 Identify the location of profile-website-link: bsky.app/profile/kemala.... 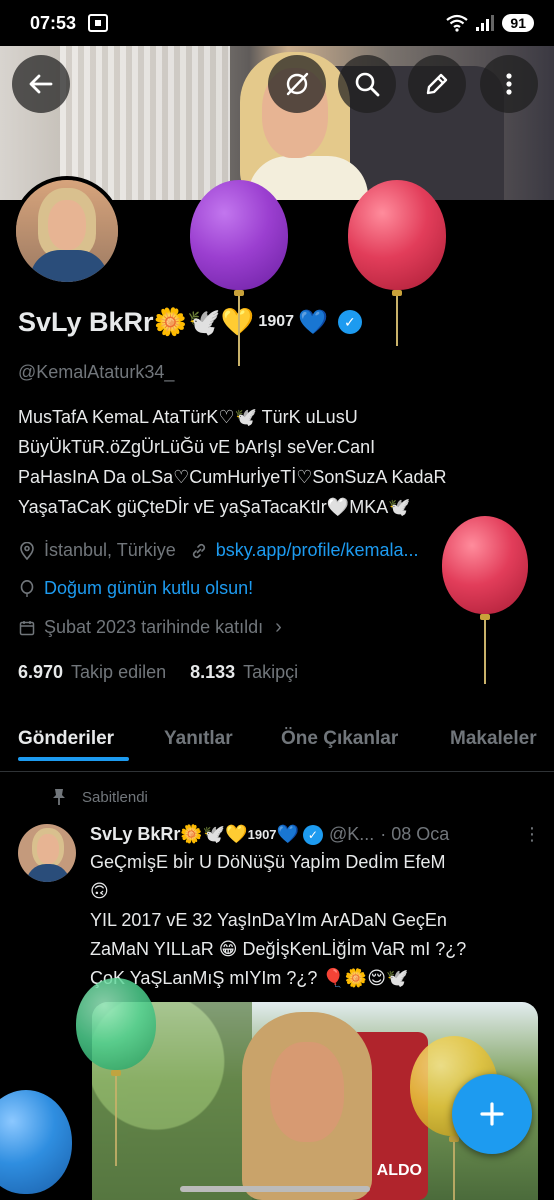
(317, 550).